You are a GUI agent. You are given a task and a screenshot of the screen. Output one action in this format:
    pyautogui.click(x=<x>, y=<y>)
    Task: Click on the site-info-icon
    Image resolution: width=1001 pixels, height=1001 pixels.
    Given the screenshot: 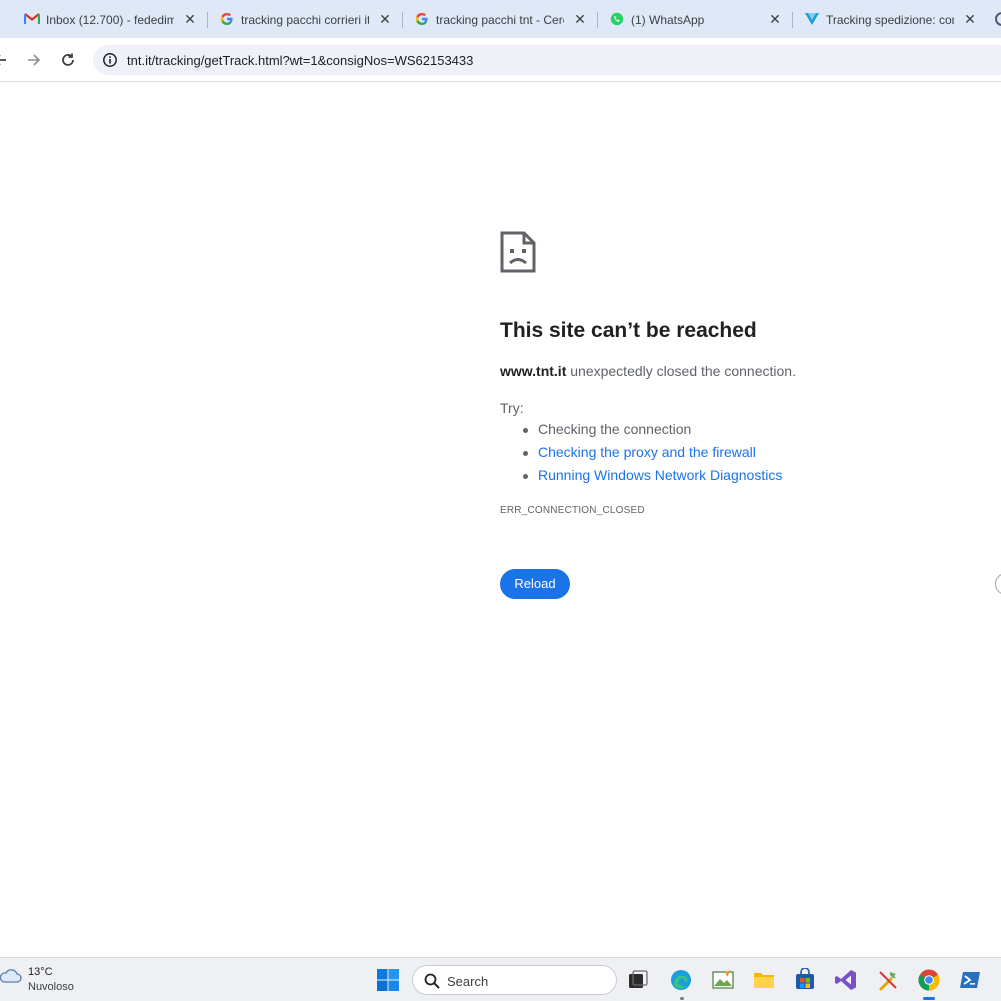 What is the action you would take?
    pyautogui.click(x=110, y=60)
    